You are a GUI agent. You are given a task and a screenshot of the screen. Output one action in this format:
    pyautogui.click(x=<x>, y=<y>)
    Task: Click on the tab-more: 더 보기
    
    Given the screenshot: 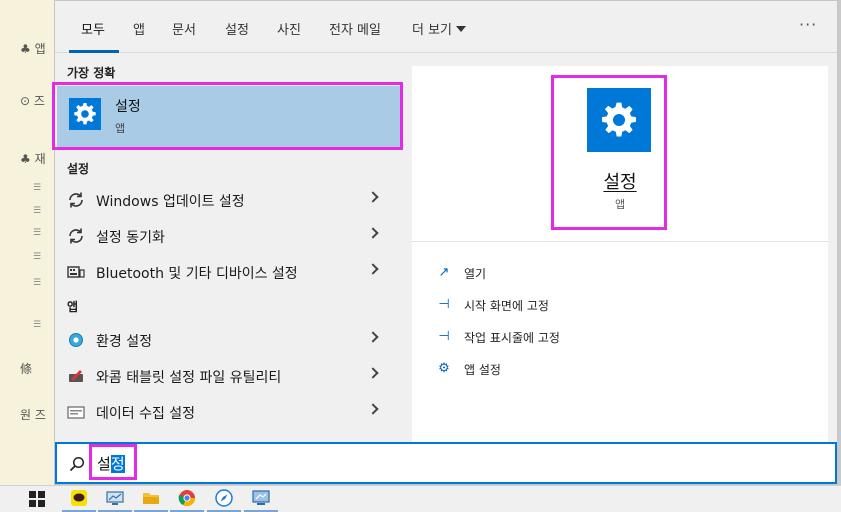 What is the action you would take?
    pyautogui.click(x=439, y=28)
    